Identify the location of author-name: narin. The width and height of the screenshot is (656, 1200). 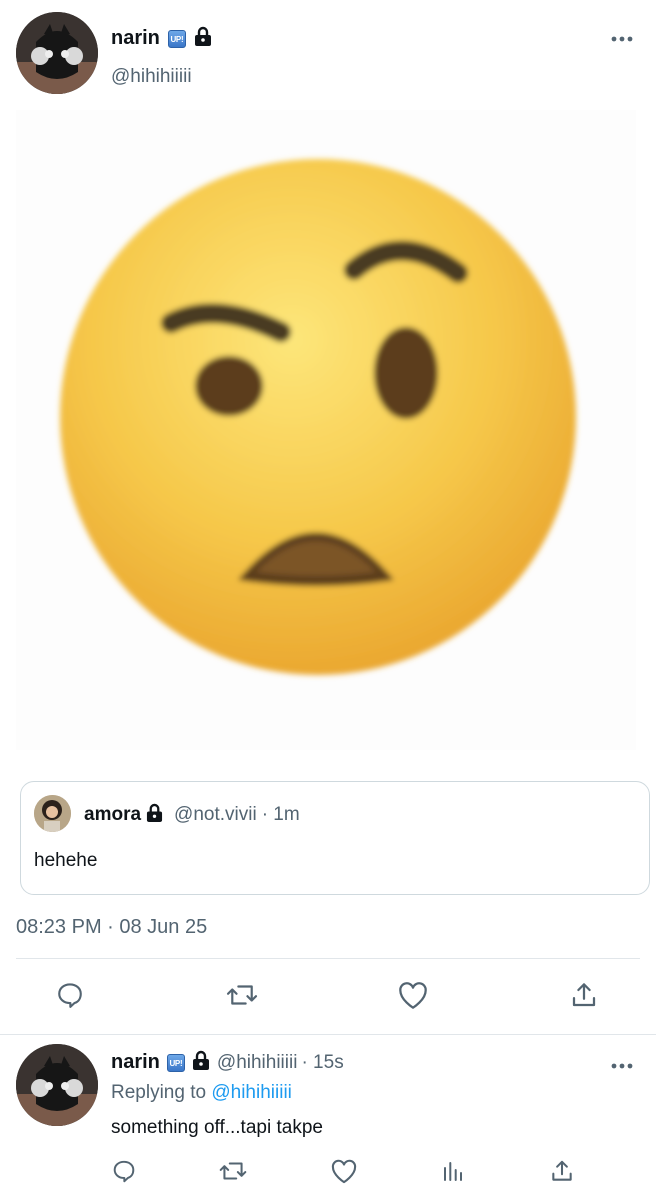
(135, 38).